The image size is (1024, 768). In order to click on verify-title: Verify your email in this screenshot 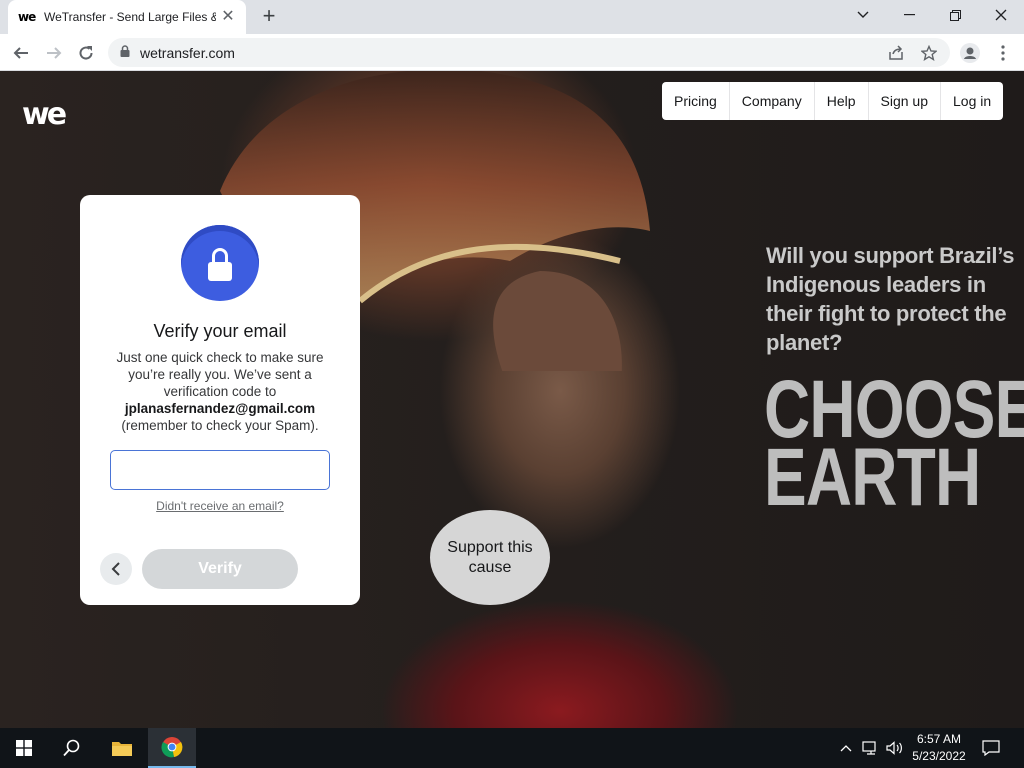, I will do `click(220, 331)`.